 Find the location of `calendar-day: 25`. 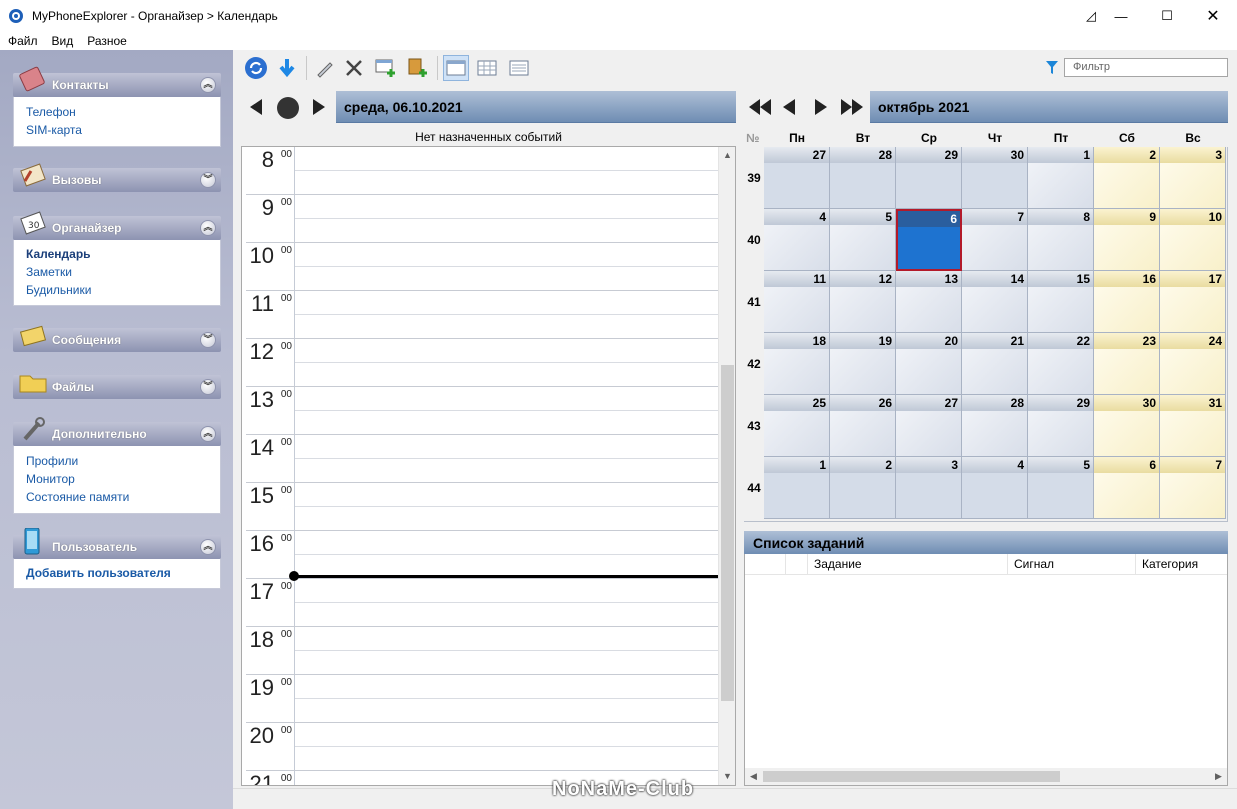

calendar-day: 25 is located at coordinates (797, 426).